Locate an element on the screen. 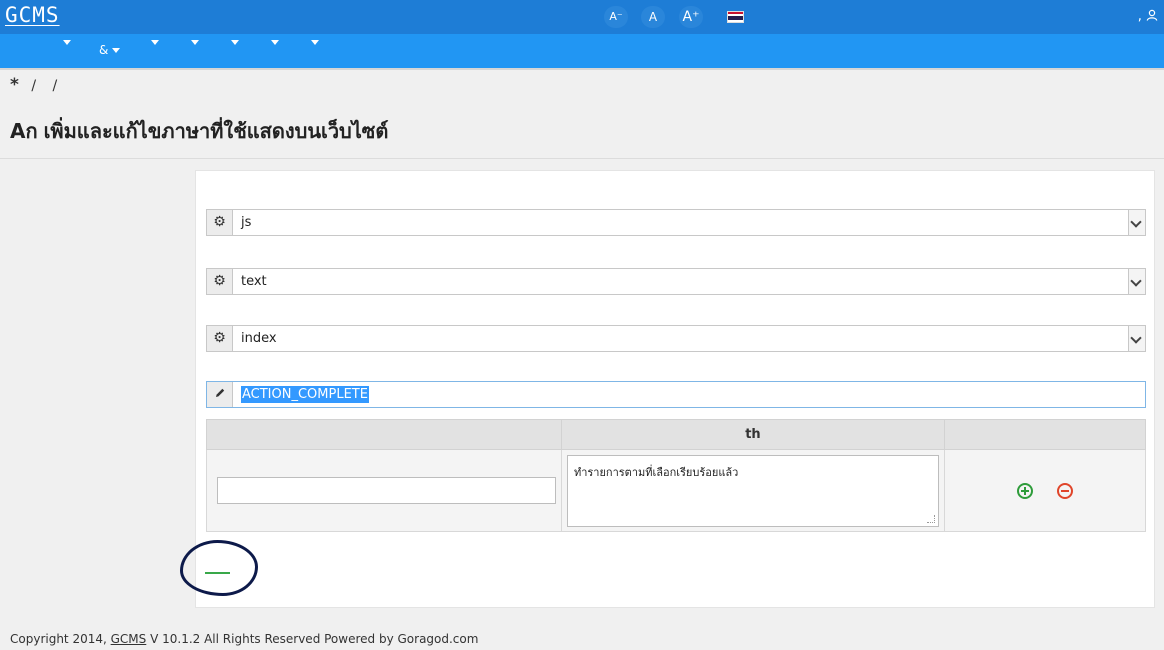 The width and height of the screenshot is (1164, 650). key-input-value: ACTION_COMPLETE is located at coordinates (305, 394).